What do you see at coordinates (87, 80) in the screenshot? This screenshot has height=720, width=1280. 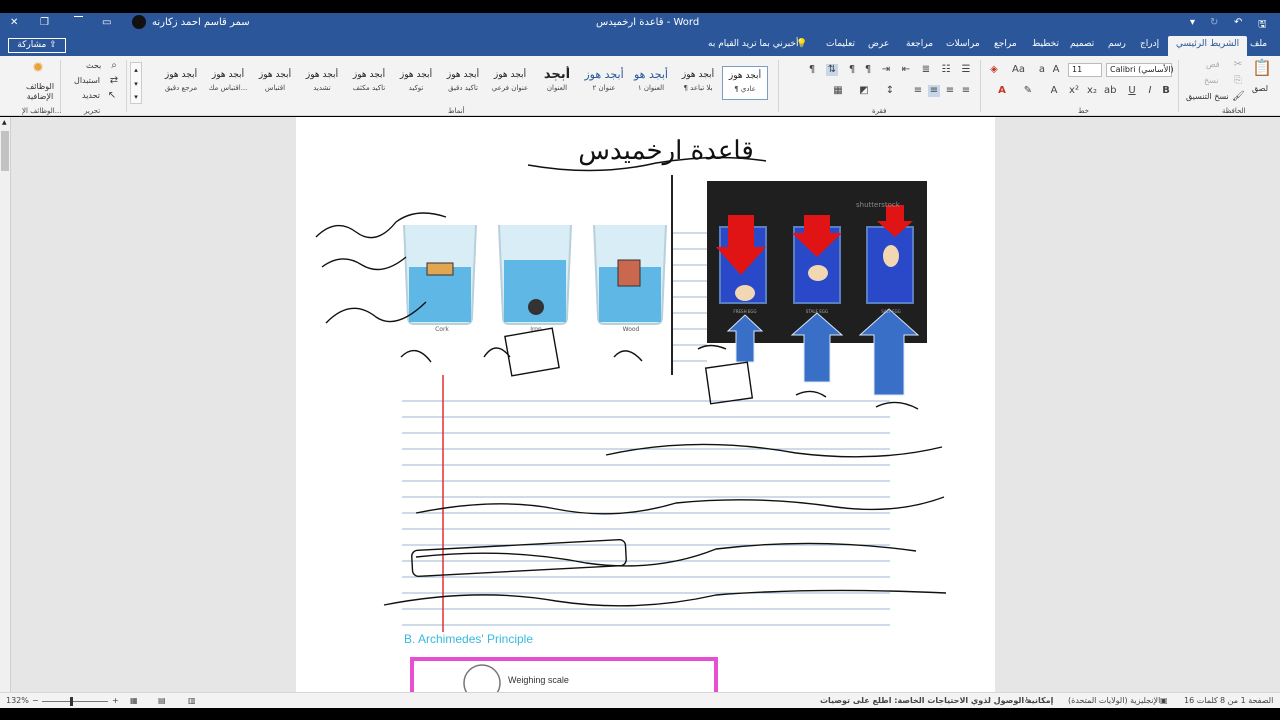 I see `replace-button: استبدال` at bounding box center [87, 80].